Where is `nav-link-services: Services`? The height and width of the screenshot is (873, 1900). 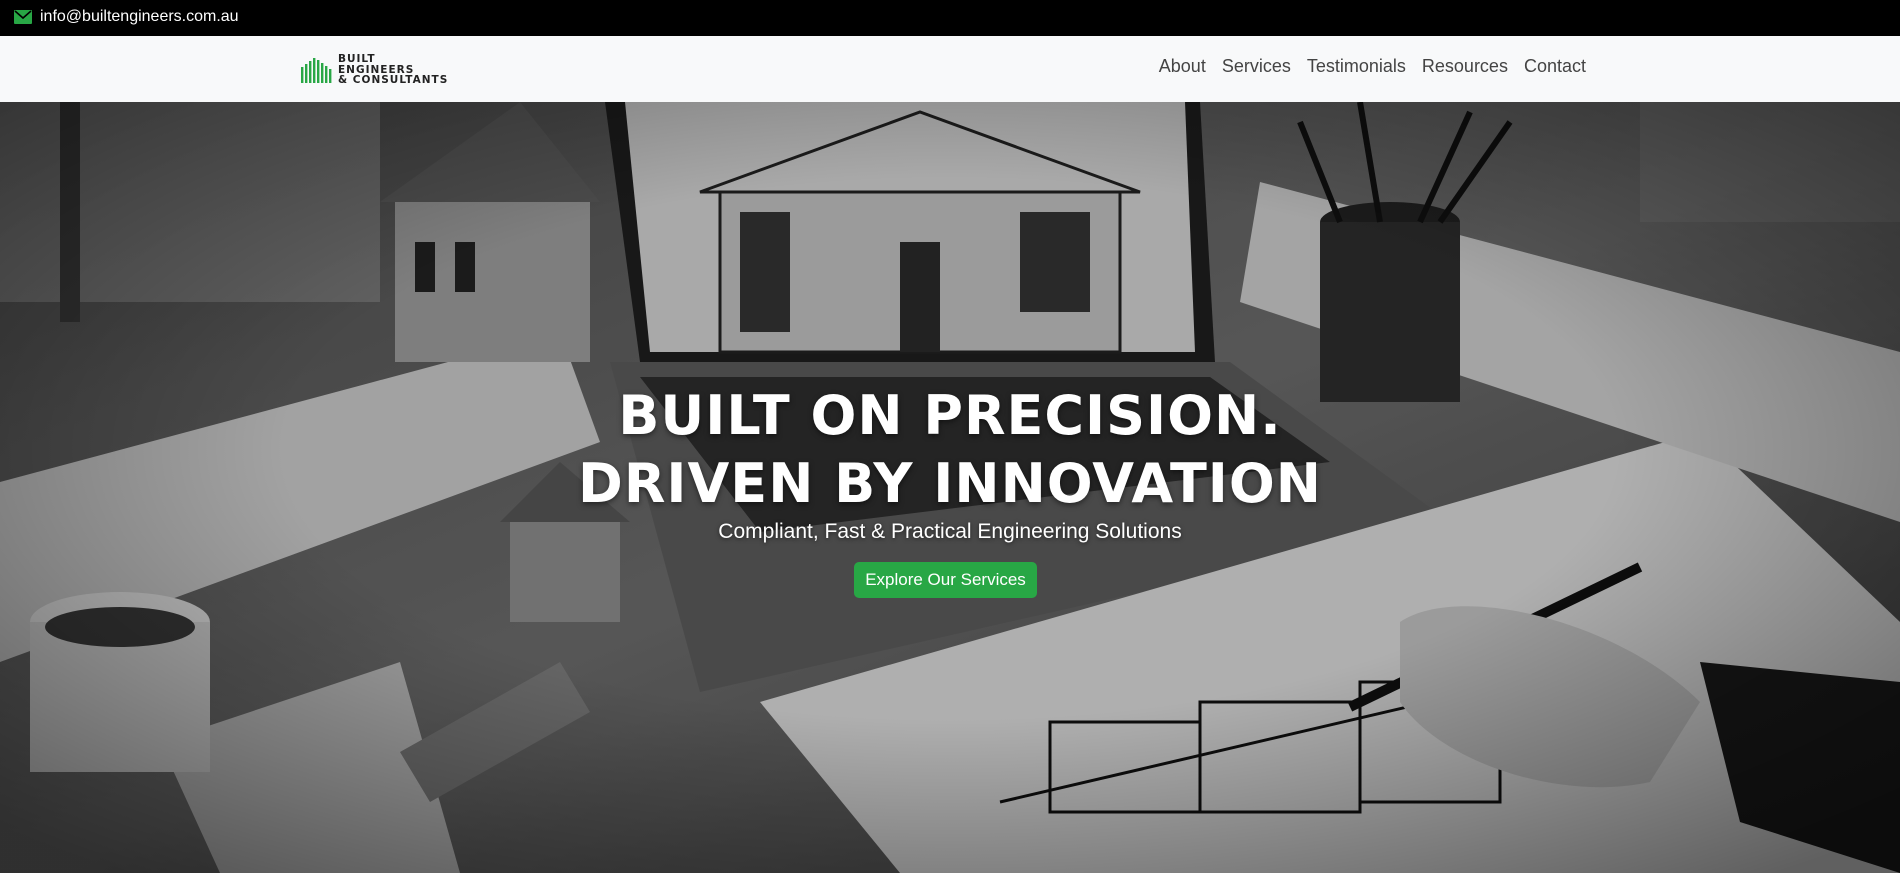
nav-link-services: Services is located at coordinates (1256, 66).